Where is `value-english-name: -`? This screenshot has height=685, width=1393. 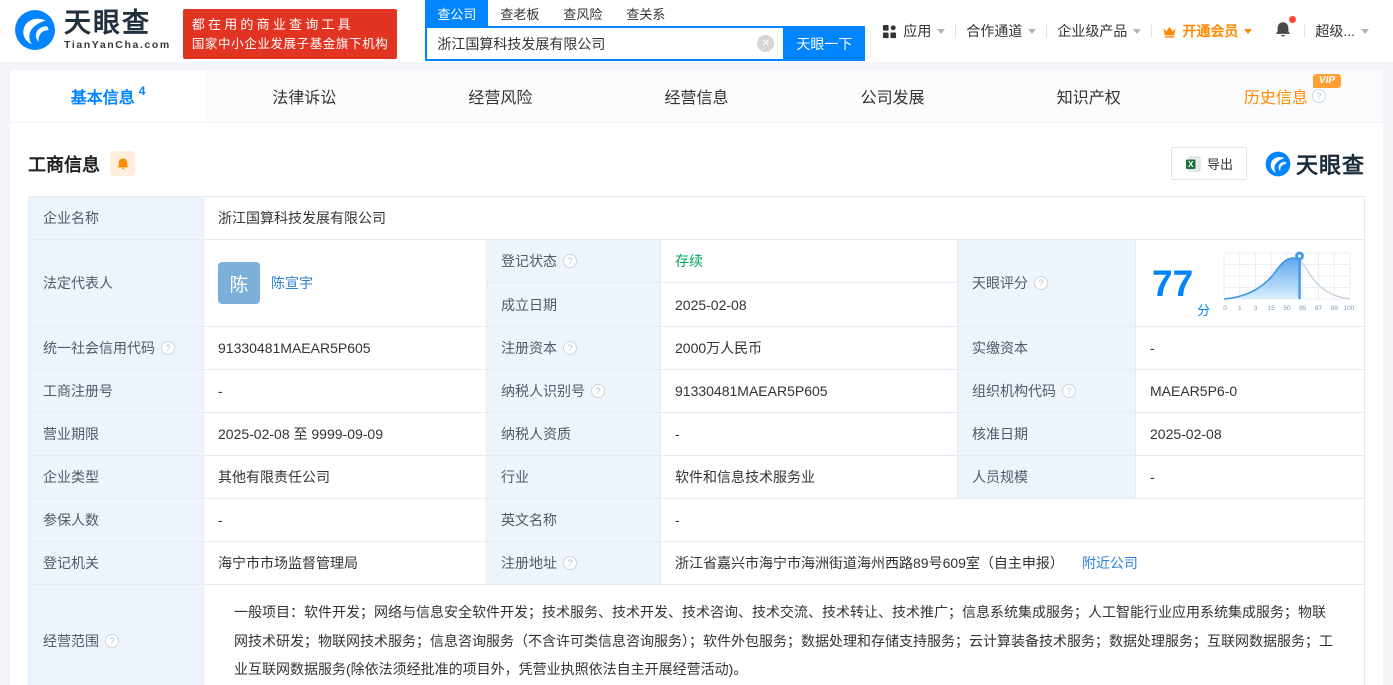 value-english-name: - is located at coordinates (1013, 520).